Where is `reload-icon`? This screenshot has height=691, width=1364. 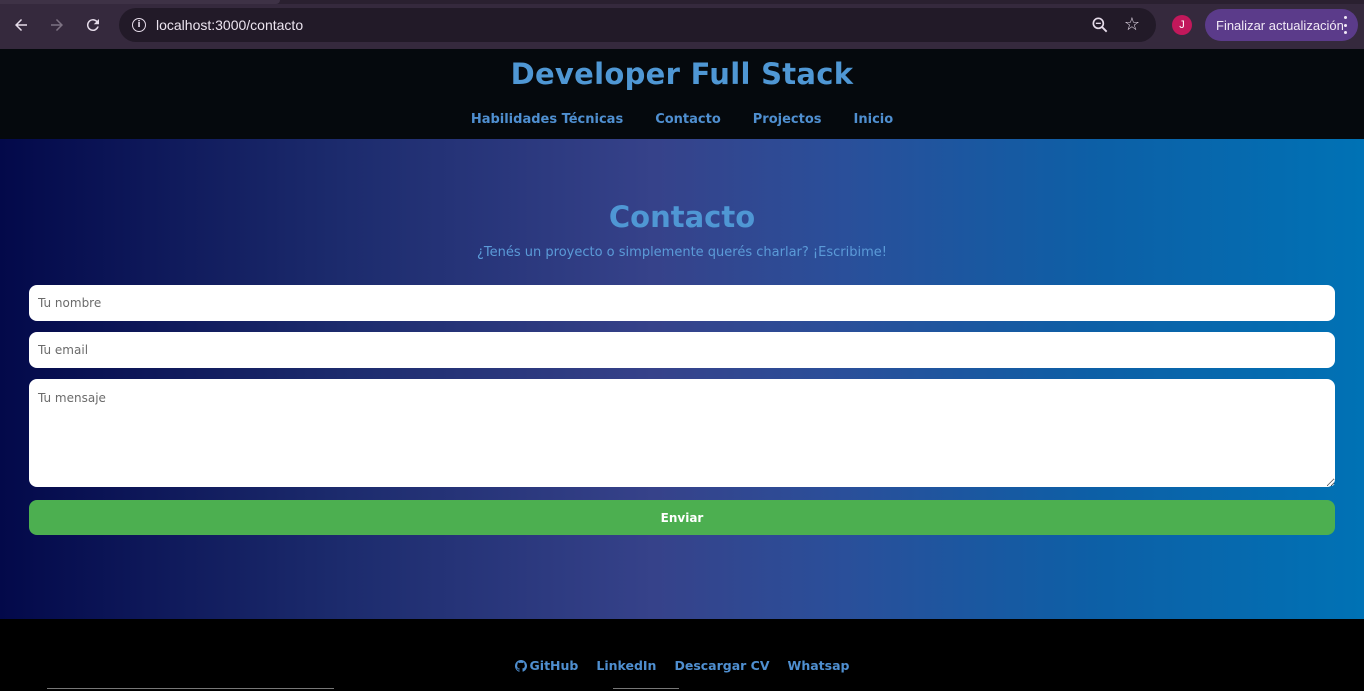
reload-icon is located at coordinates (92, 25).